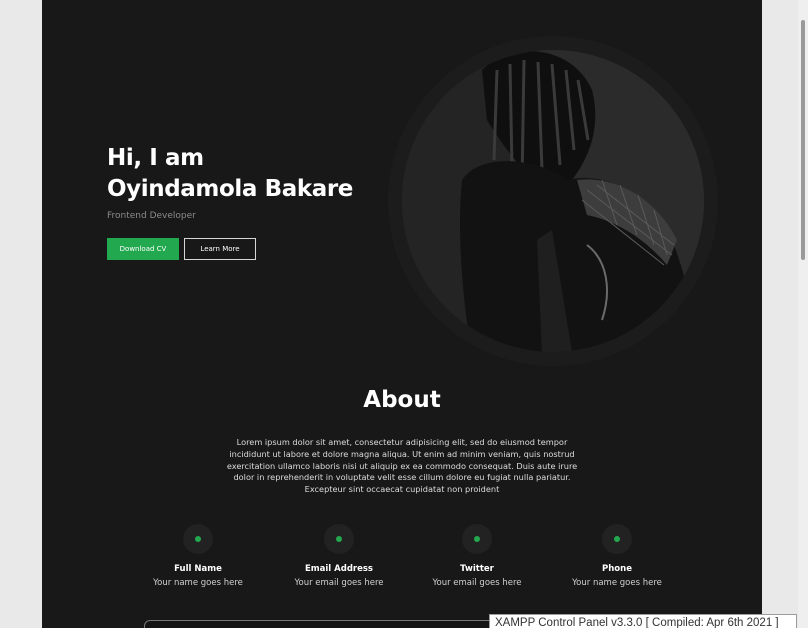 The width and height of the screenshot is (808, 628). What do you see at coordinates (803, 140) in the screenshot?
I see `scrollbar-thumb` at bounding box center [803, 140].